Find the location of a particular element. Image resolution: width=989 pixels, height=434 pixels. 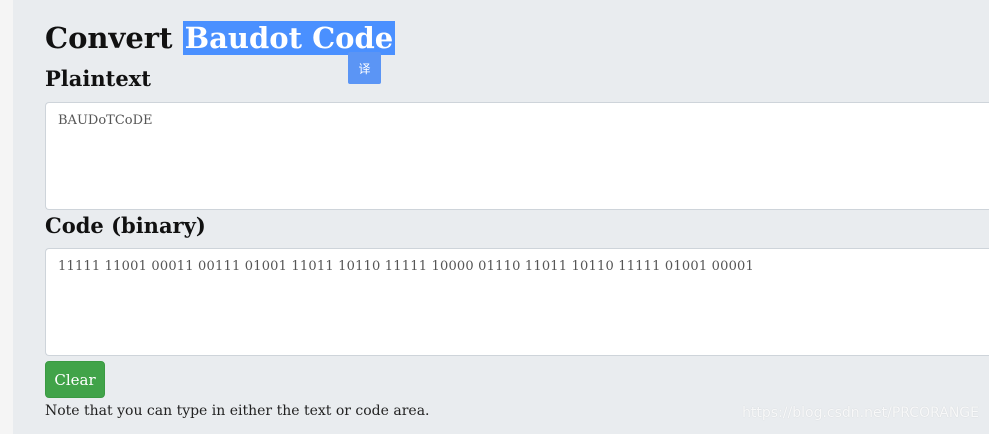

watermark: https://blog.csdn.net/PRCORANGE is located at coordinates (860, 413).